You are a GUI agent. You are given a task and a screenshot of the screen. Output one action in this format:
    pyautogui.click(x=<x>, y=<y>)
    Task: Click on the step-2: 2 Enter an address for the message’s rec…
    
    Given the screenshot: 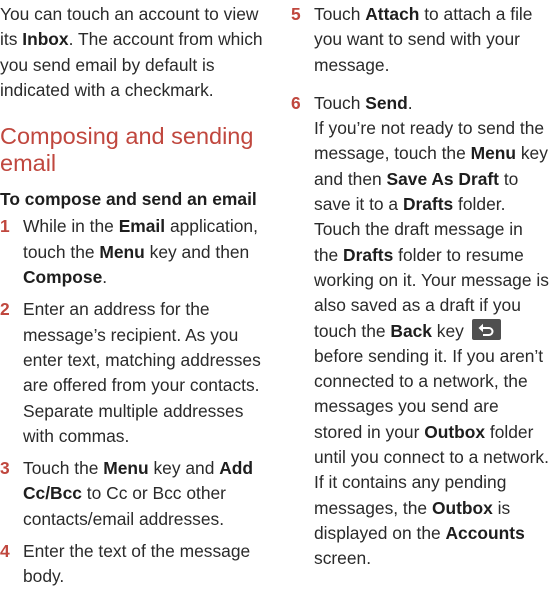 What is the action you would take?
    pyautogui.click(x=134, y=373)
    